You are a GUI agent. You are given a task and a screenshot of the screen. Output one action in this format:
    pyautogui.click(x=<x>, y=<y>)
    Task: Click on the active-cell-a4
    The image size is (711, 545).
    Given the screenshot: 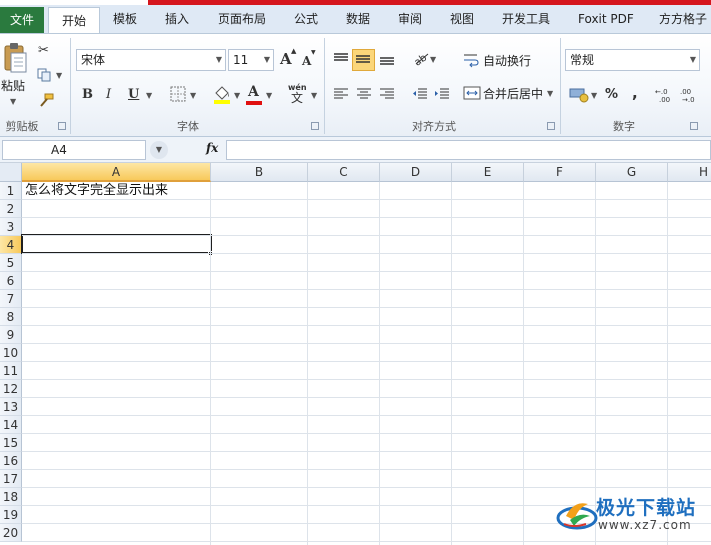 What is the action you would take?
    pyautogui.click(x=116, y=244)
    